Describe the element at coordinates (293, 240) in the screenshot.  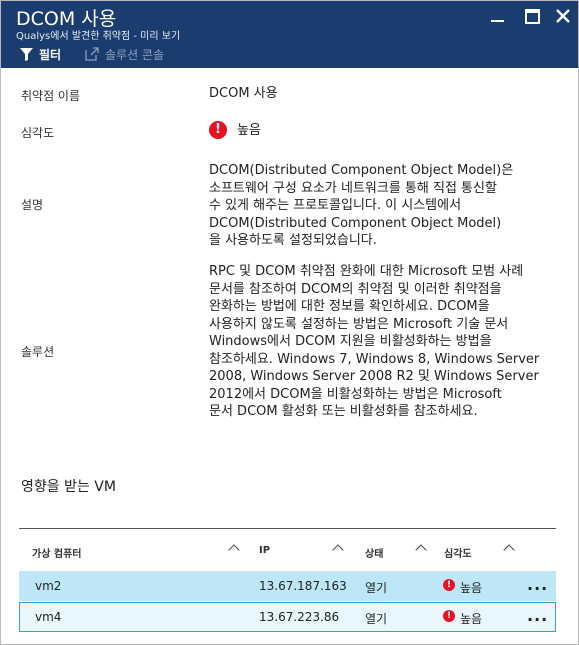
I see `description-line: 을 사용하도록 설정되었습니다.` at that location.